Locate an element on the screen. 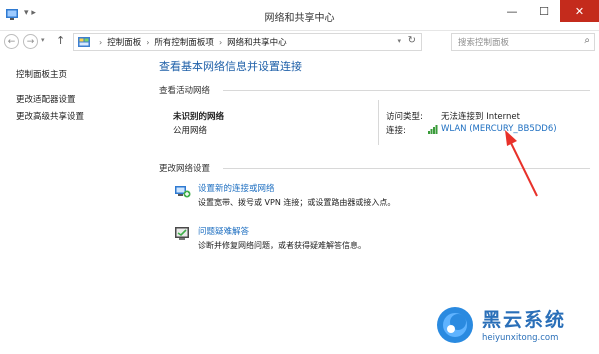  breadcrumb-control-panel: 控制面板 is located at coordinates (124, 42).